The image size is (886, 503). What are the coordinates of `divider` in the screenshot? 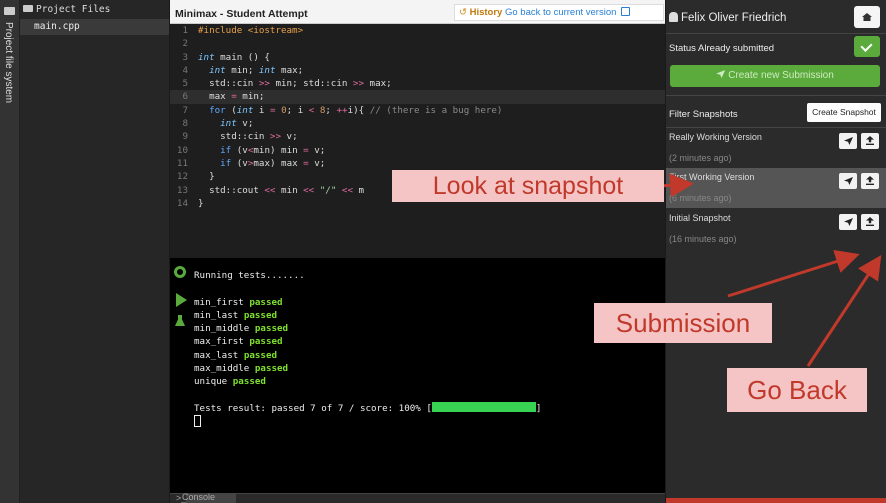 It's located at (776, 33).